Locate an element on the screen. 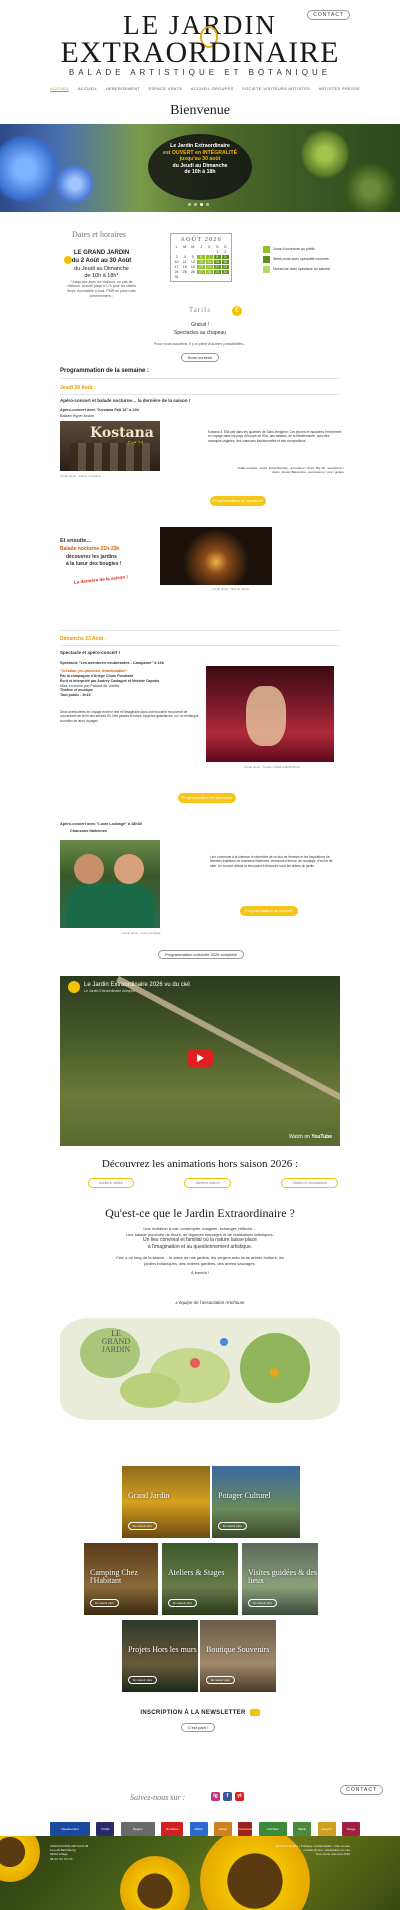 Image resolution: width=400 pixels, height=1910 pixels. footer-contact-button: CONTACT is located at coordinates (361, 1790).